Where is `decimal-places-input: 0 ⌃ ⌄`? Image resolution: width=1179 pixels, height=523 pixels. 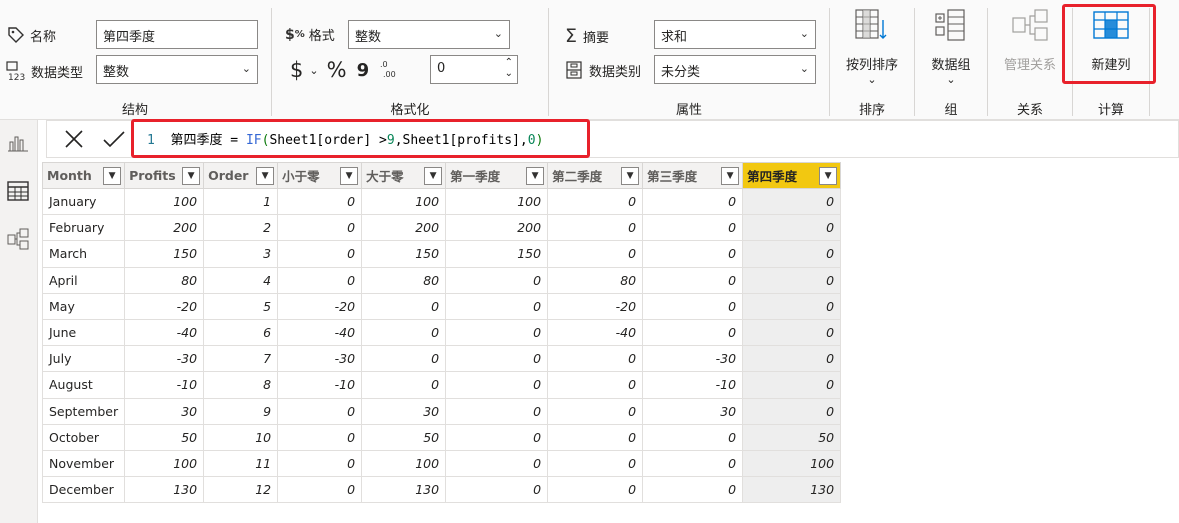 decimal-places-input: 0 ⌃ ⌄ is located at coordinates (474, 69).